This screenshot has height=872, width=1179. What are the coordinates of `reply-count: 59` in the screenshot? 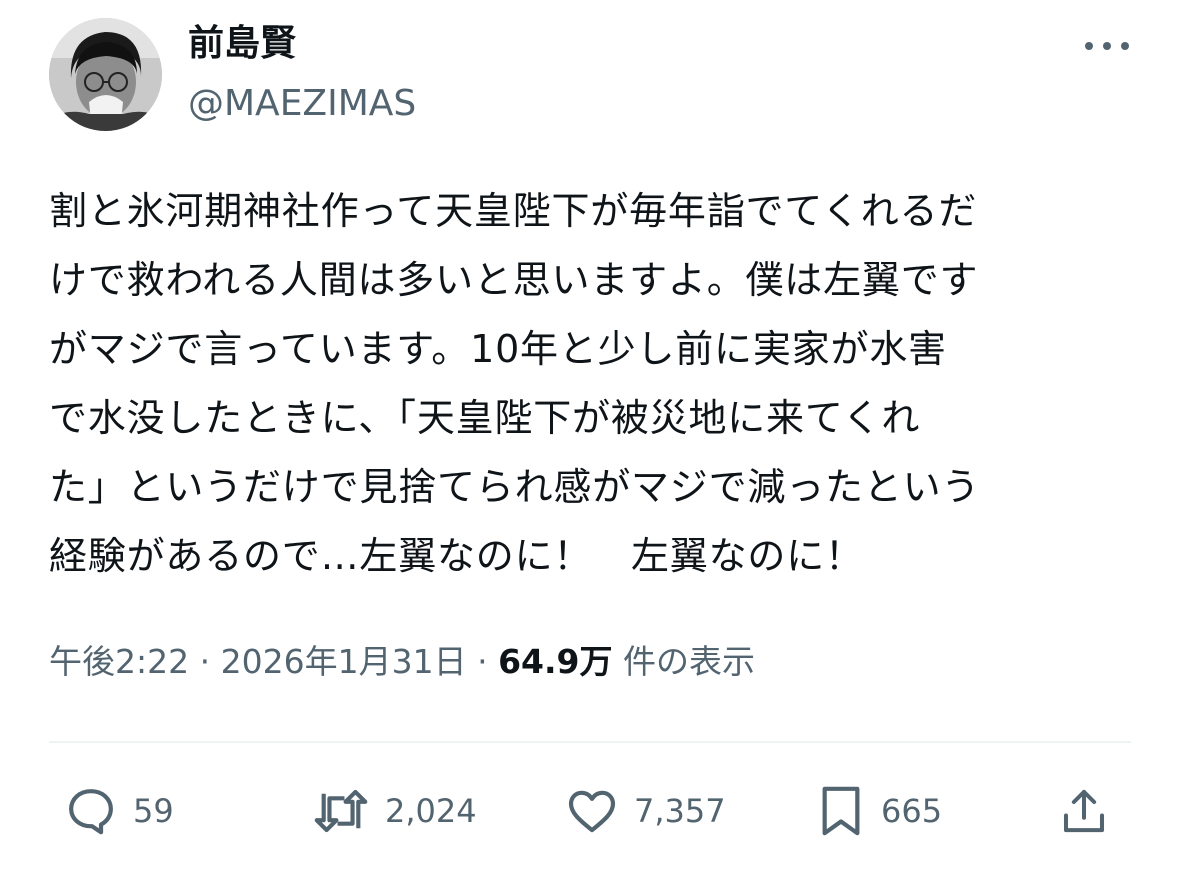 It's located at (153, 811).